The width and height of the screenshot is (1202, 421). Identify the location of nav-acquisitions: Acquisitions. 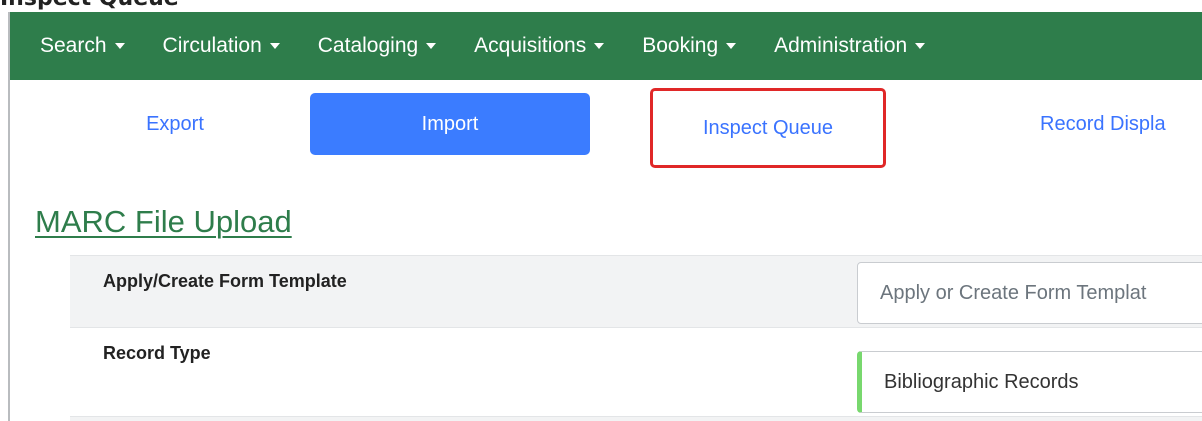
(539, 46).